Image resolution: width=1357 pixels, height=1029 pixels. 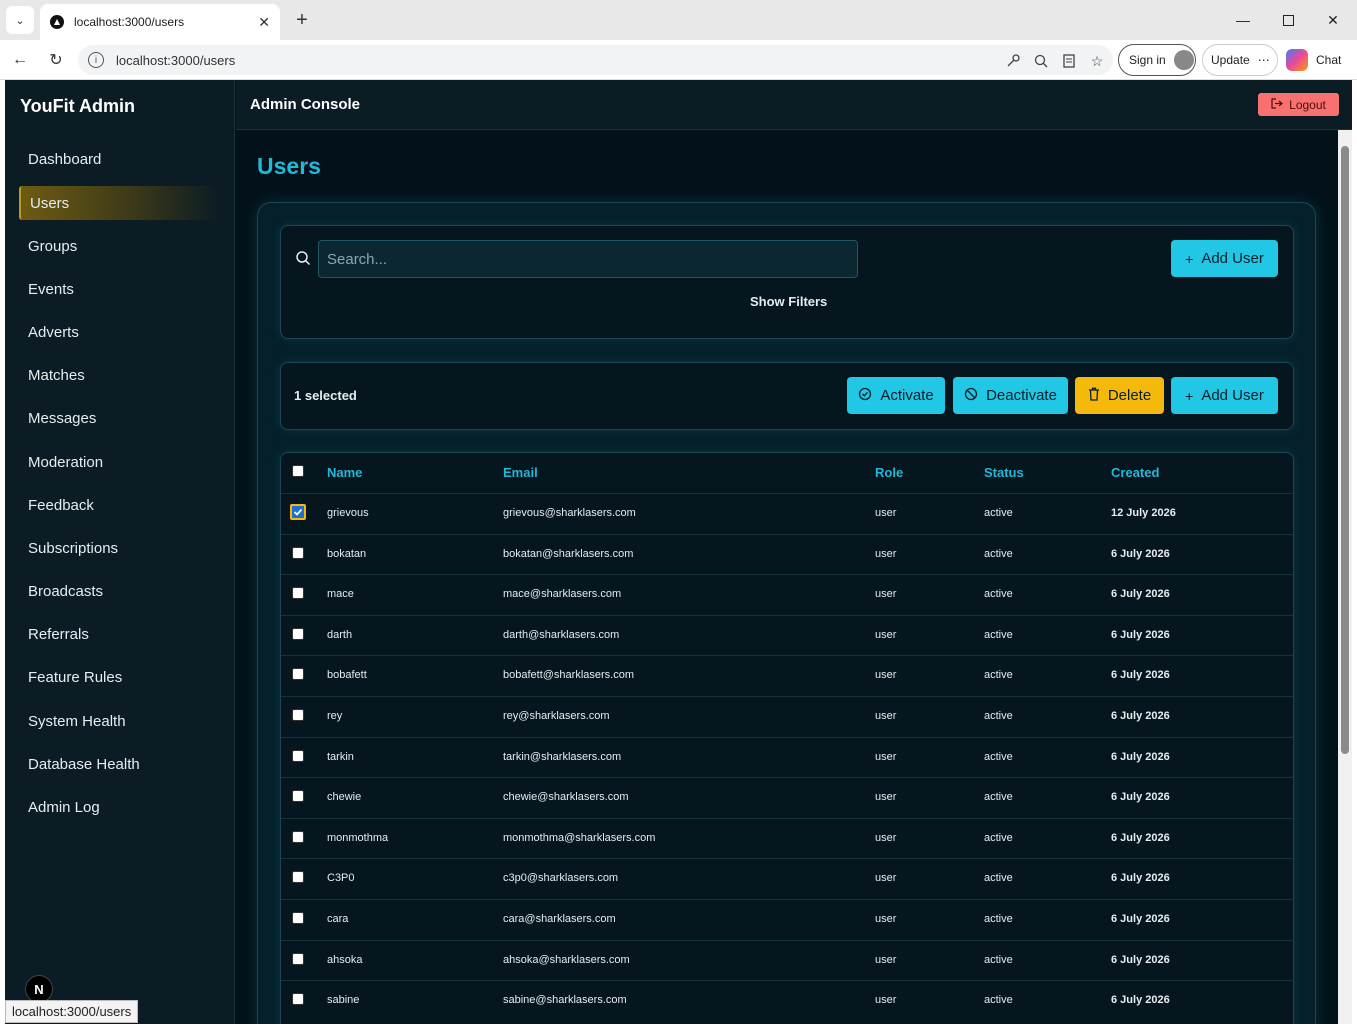 I want to click on sign-in-button: Sign in, so click(x=1157, y=60).